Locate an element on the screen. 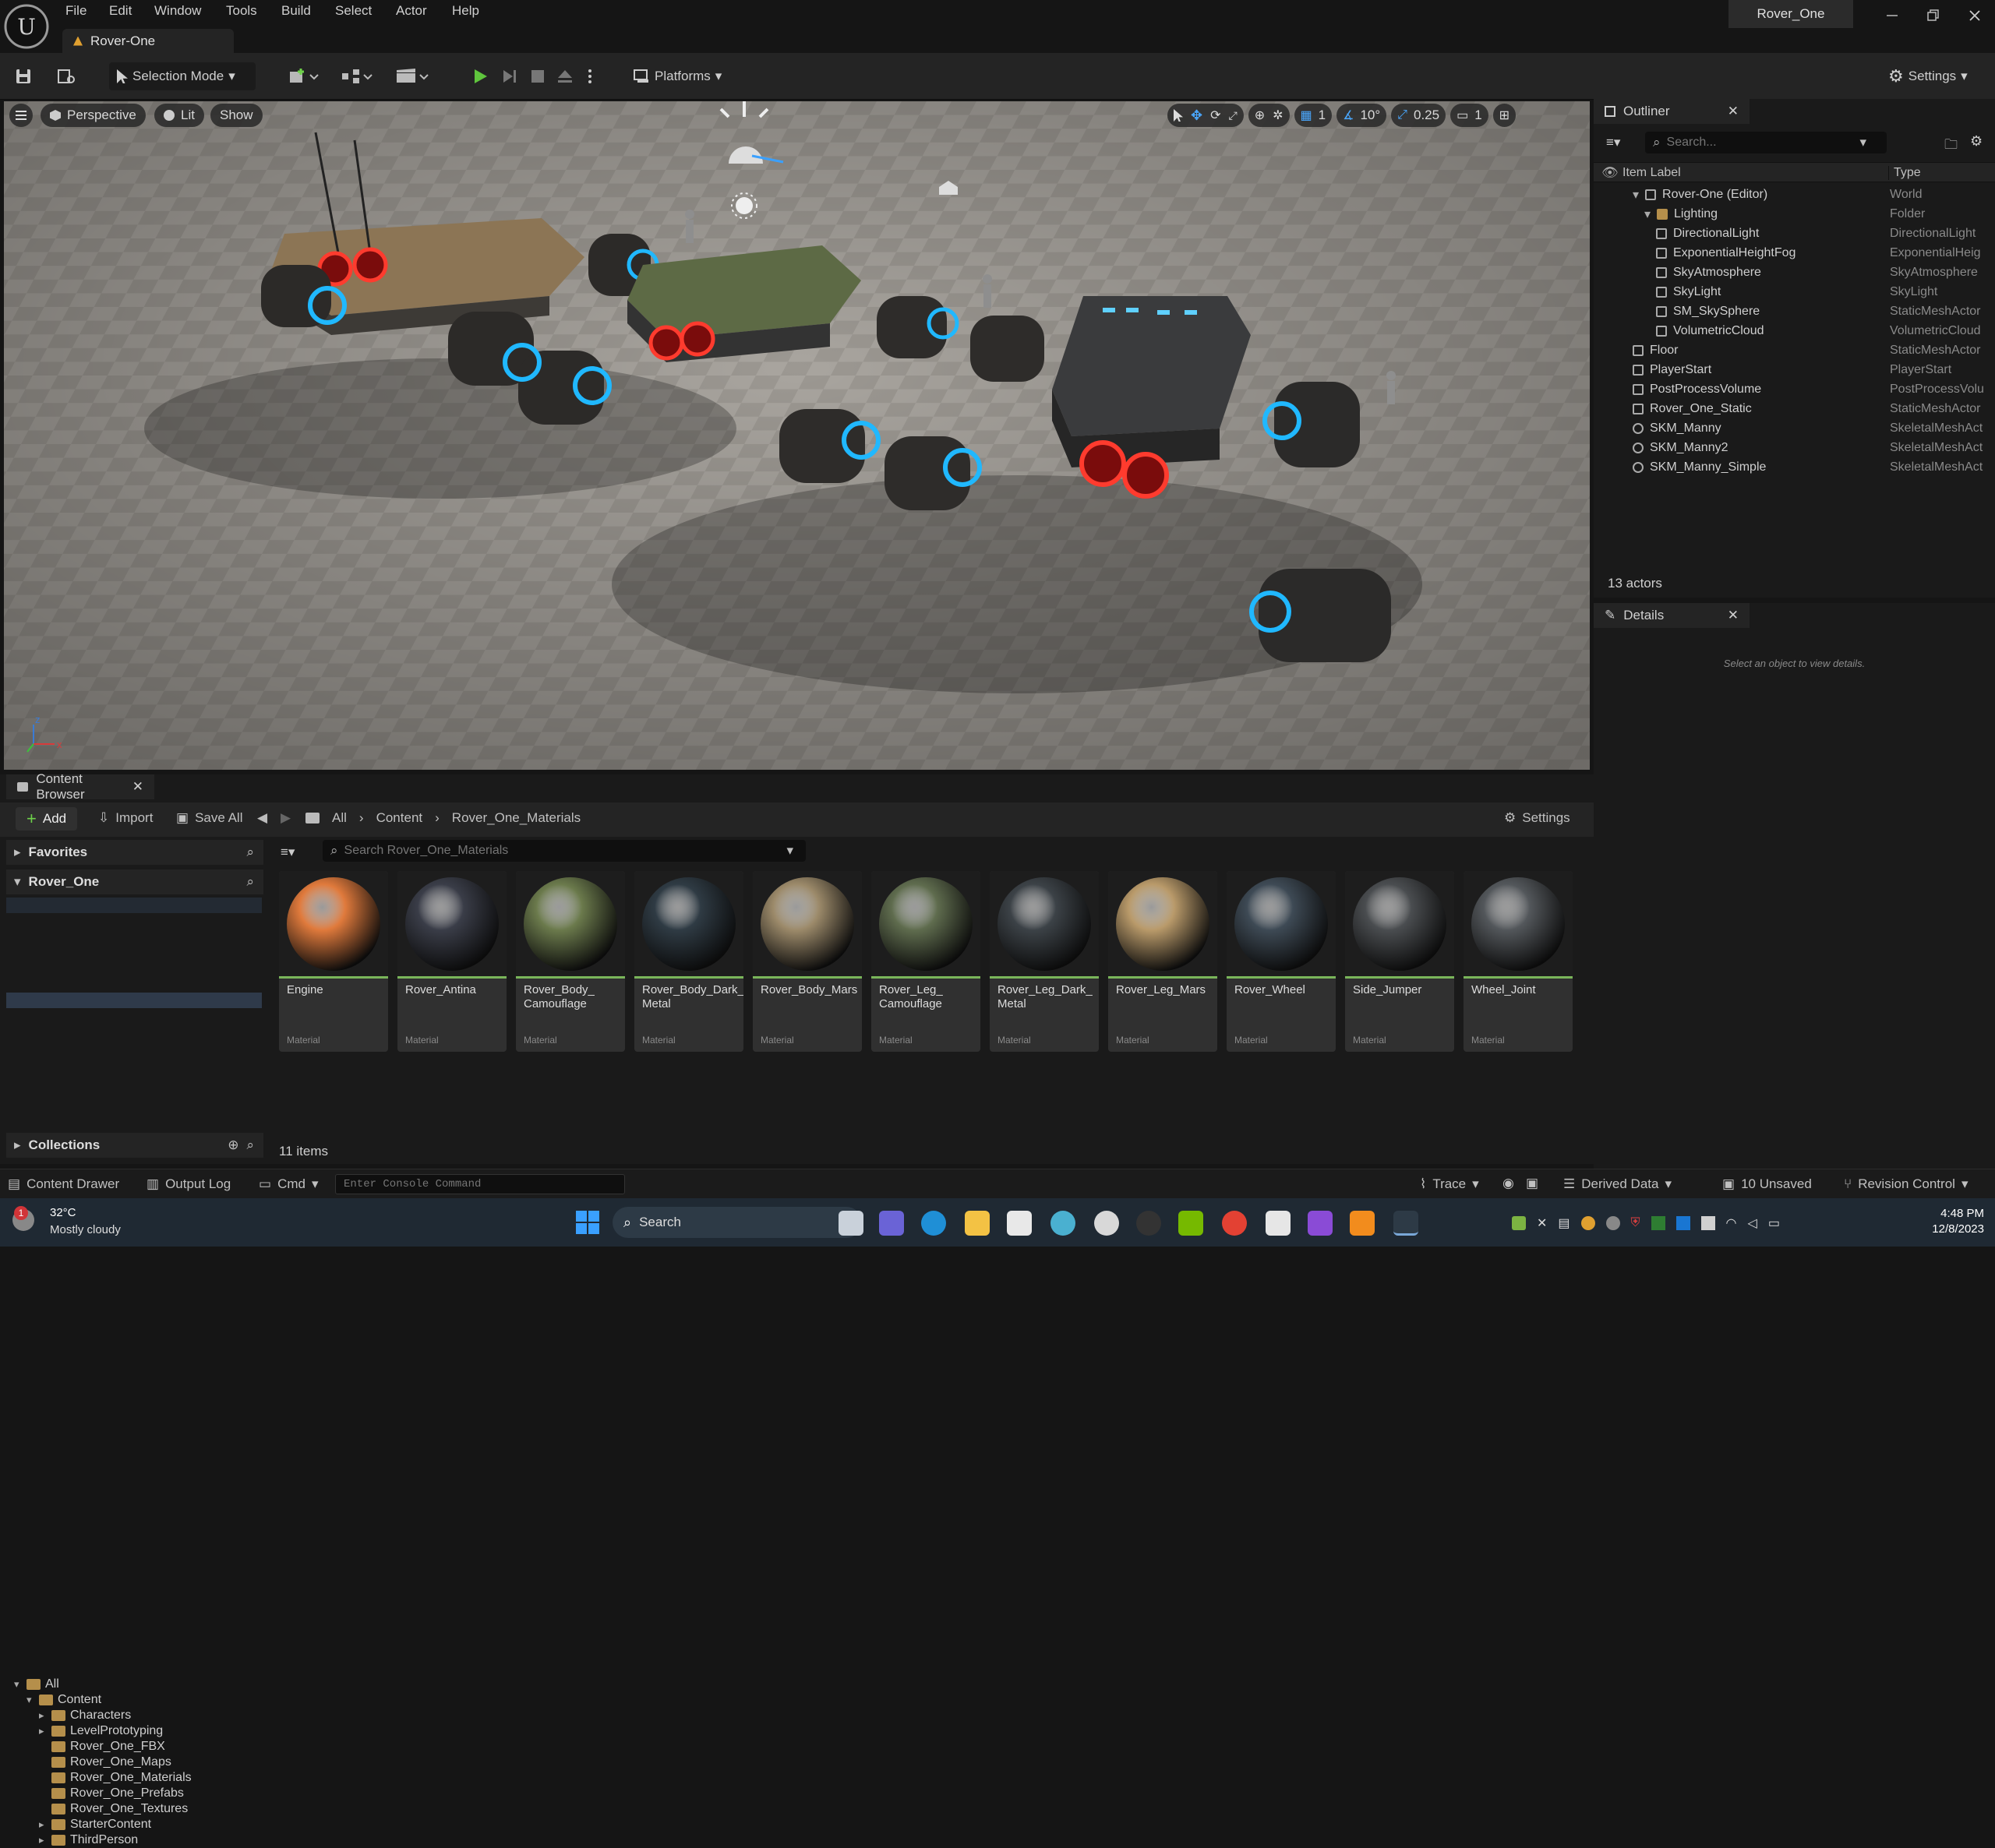 The width and height of the screenshot is (1995, 1848). minimize-icon is located at coordinates (1892, 16).